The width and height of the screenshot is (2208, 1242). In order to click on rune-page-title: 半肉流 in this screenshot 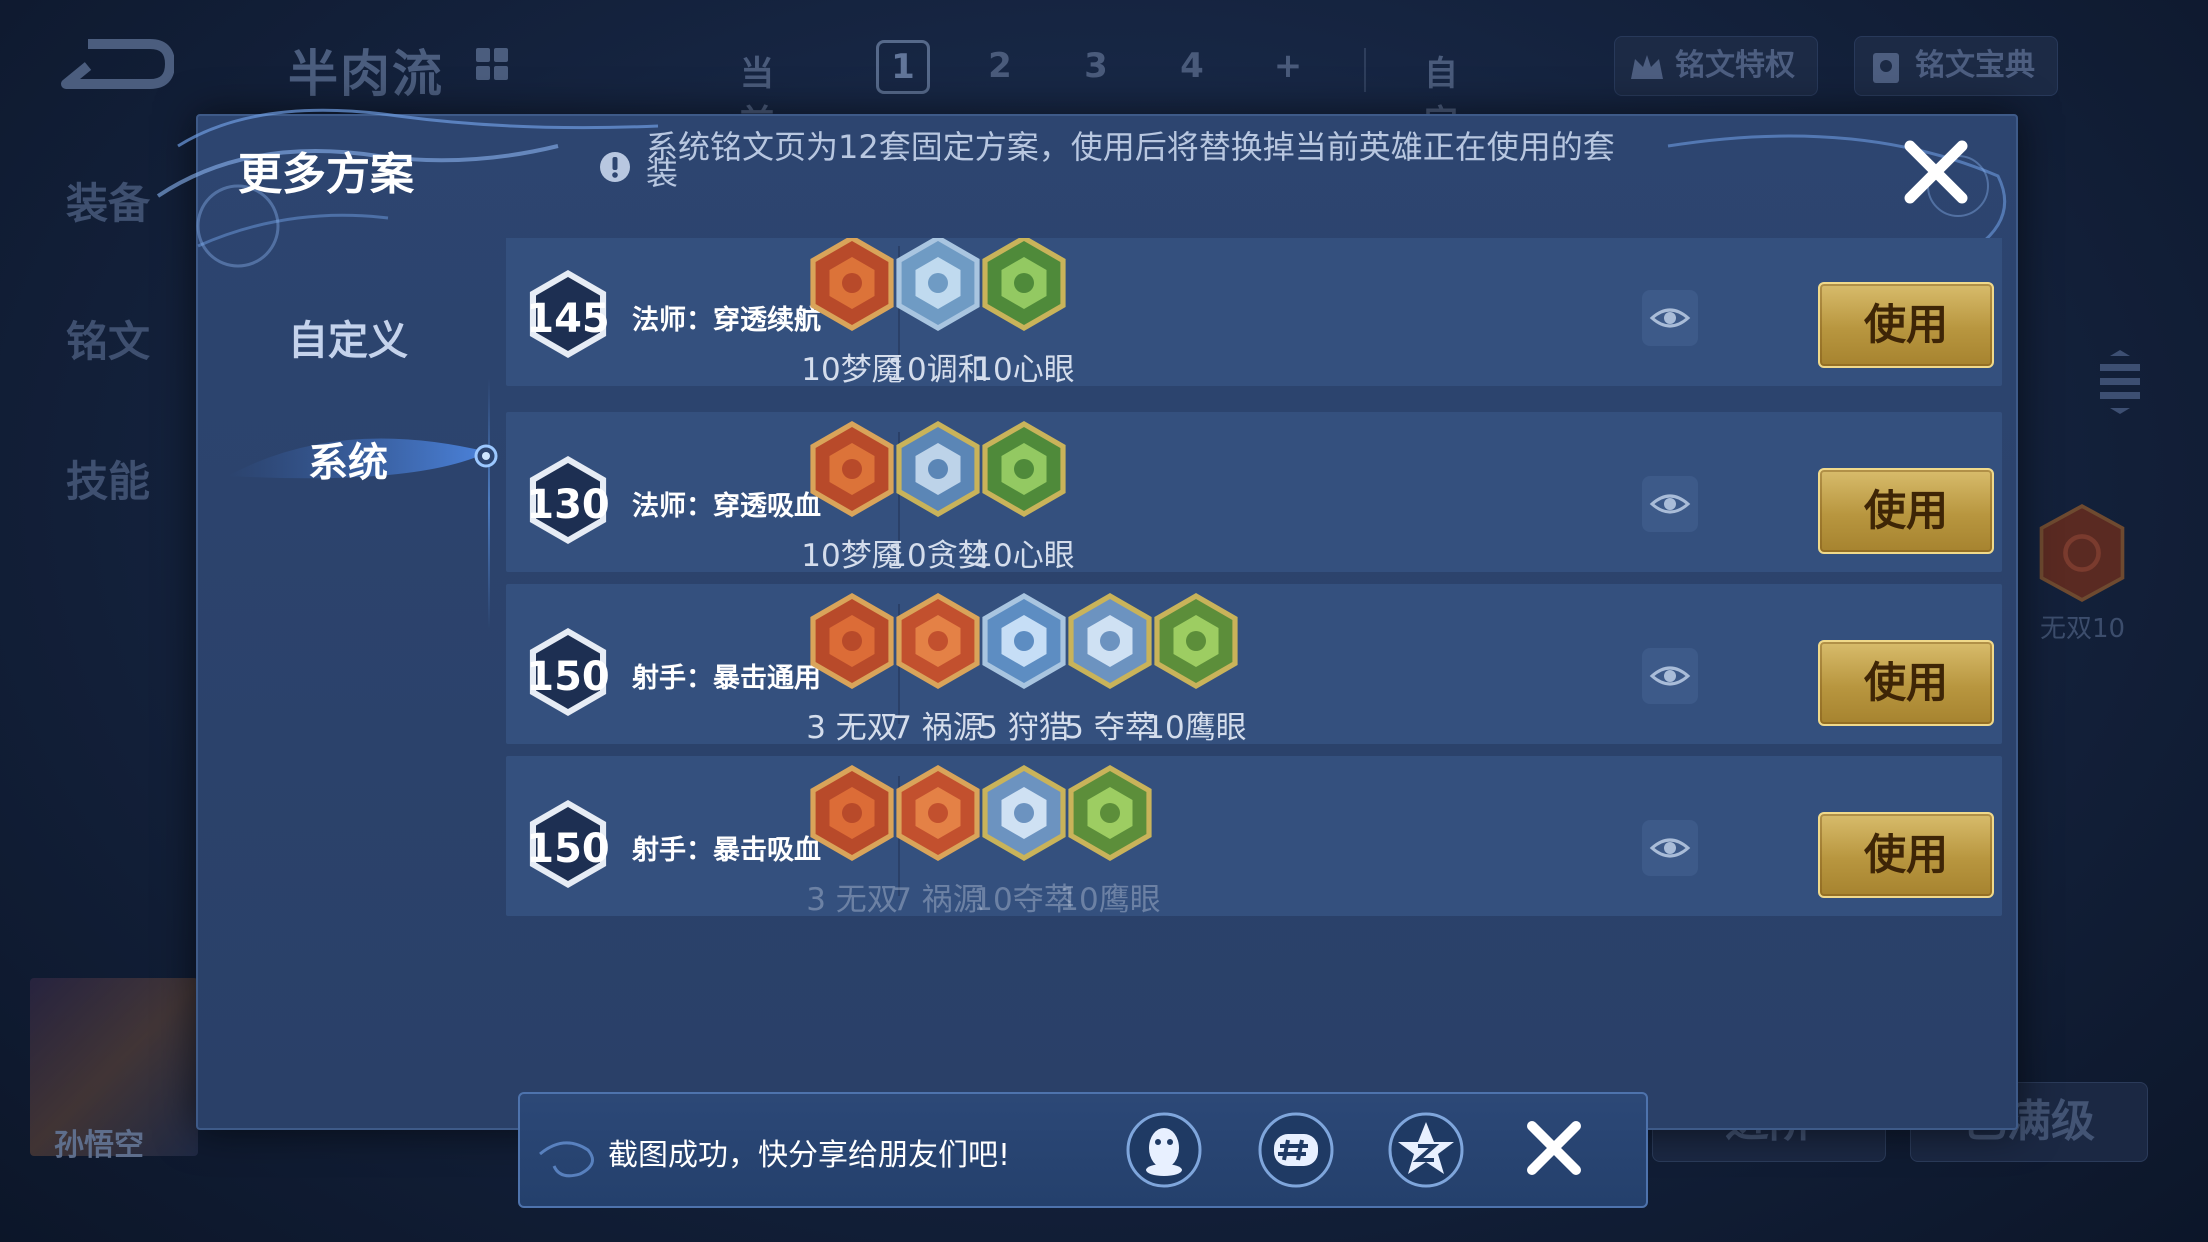, I will do `click(366, 74)`.